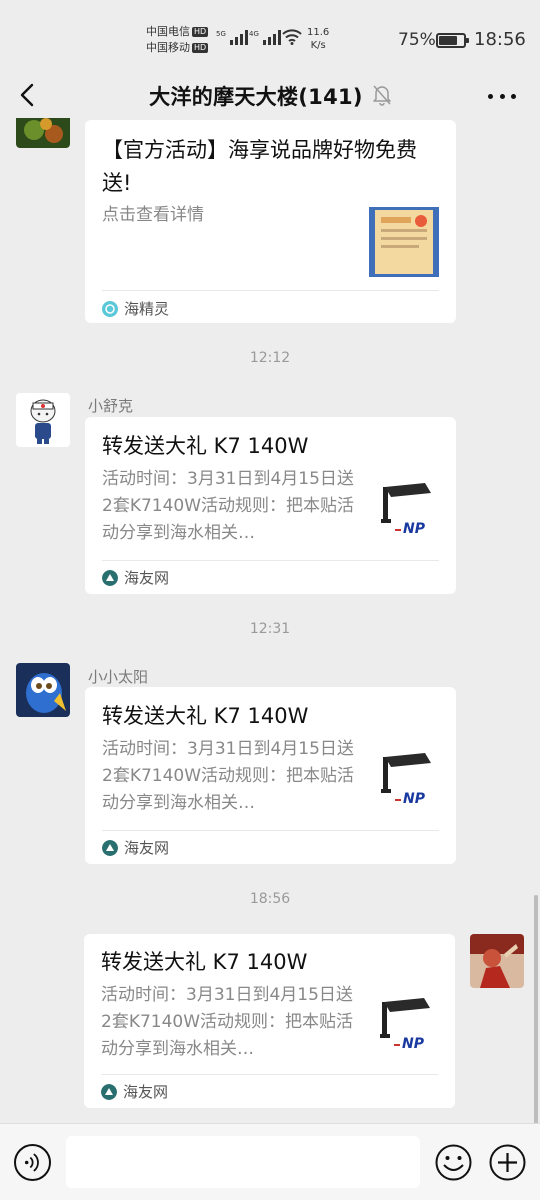 The height and width of the screenshot is (1200, 540). I want to click on chat-title: 大洋的摩天大楼(141), so click(256, 97).